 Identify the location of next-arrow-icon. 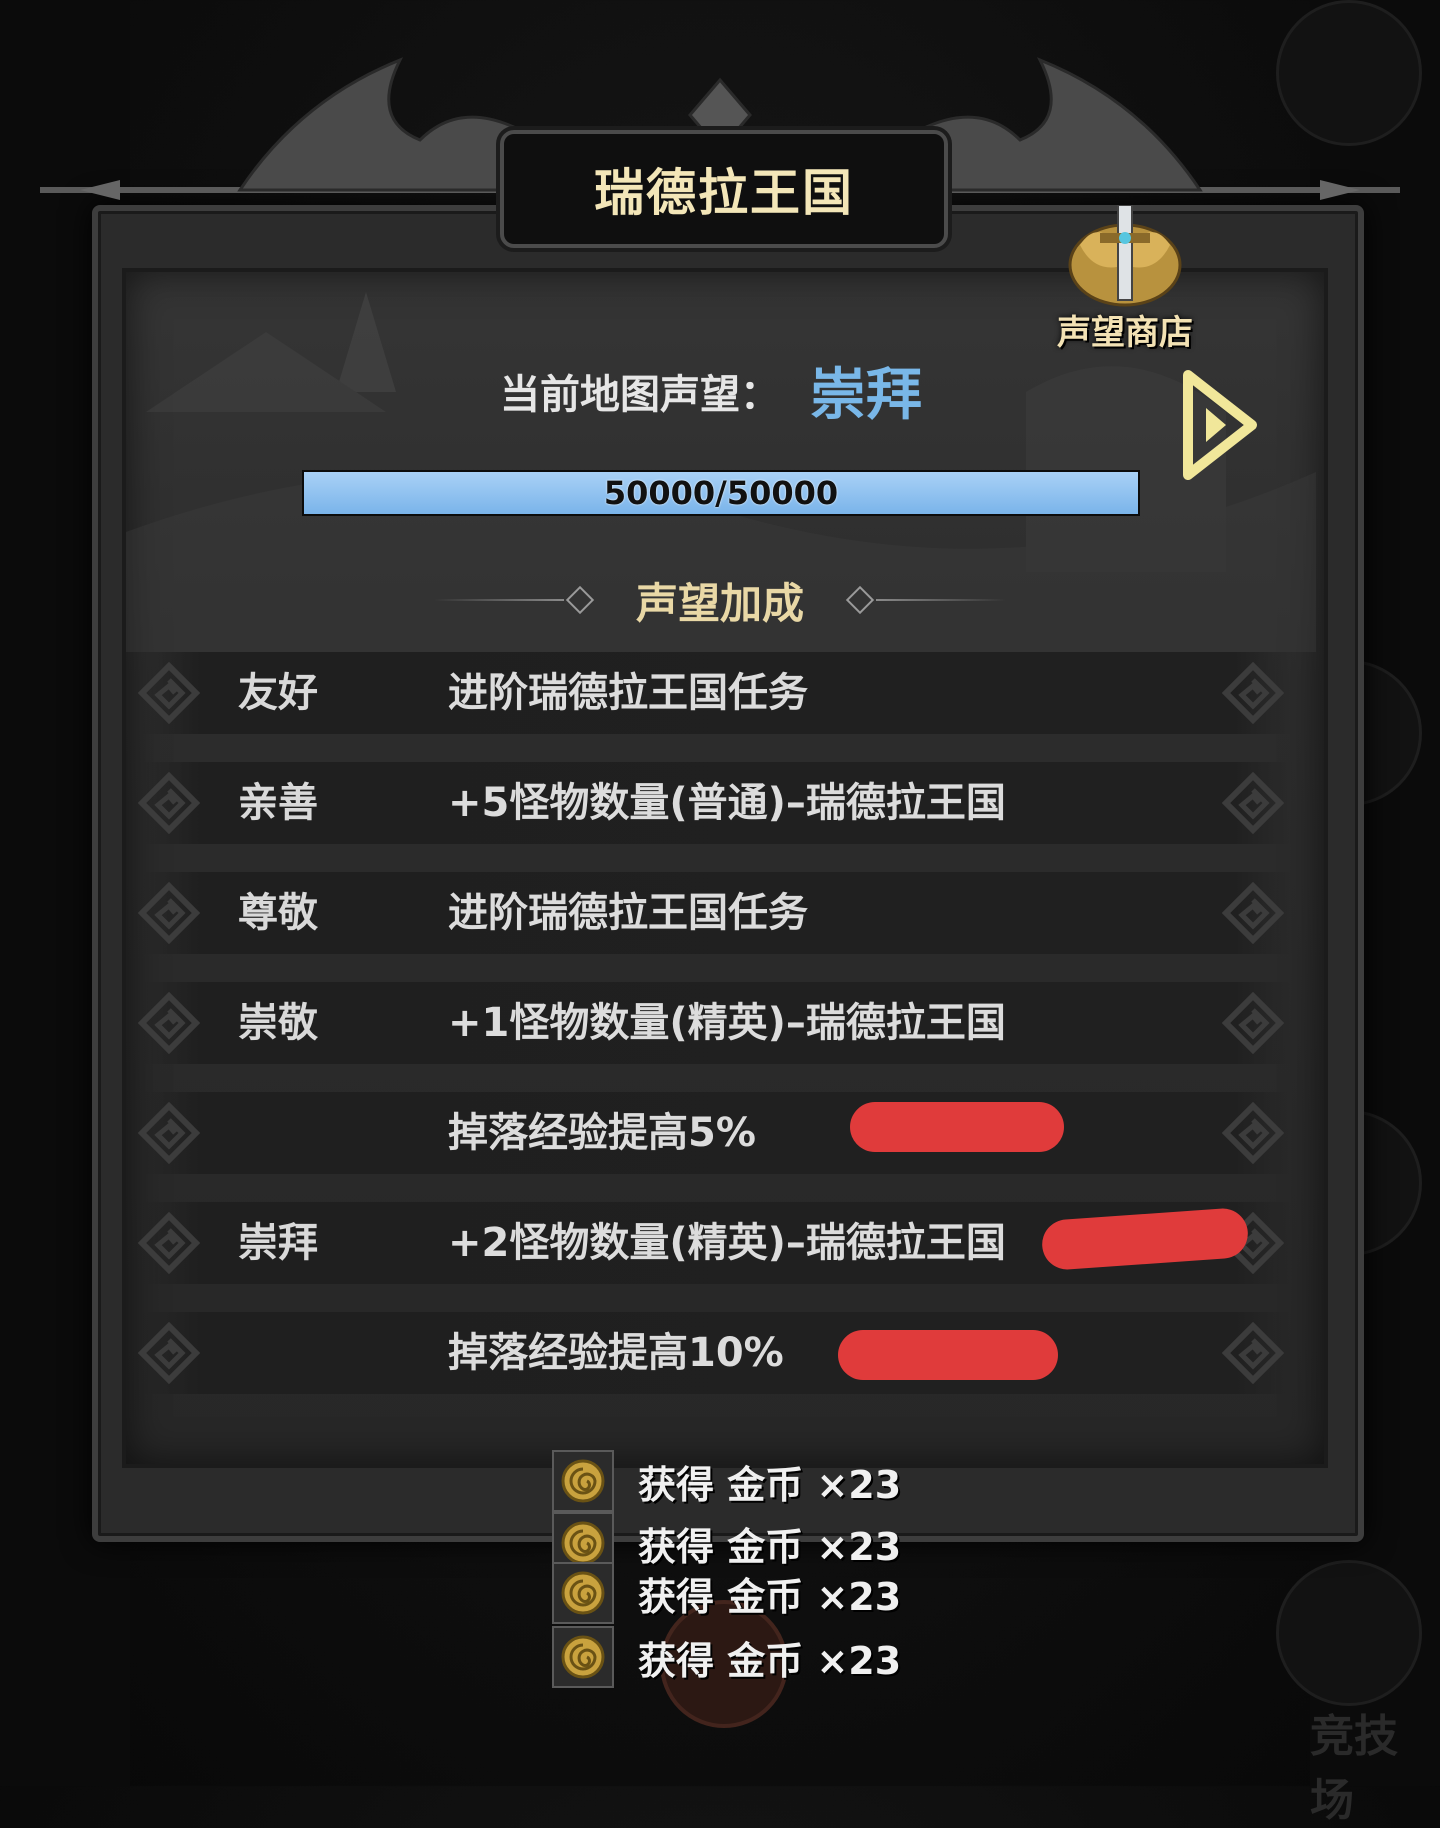
(1220, 425).